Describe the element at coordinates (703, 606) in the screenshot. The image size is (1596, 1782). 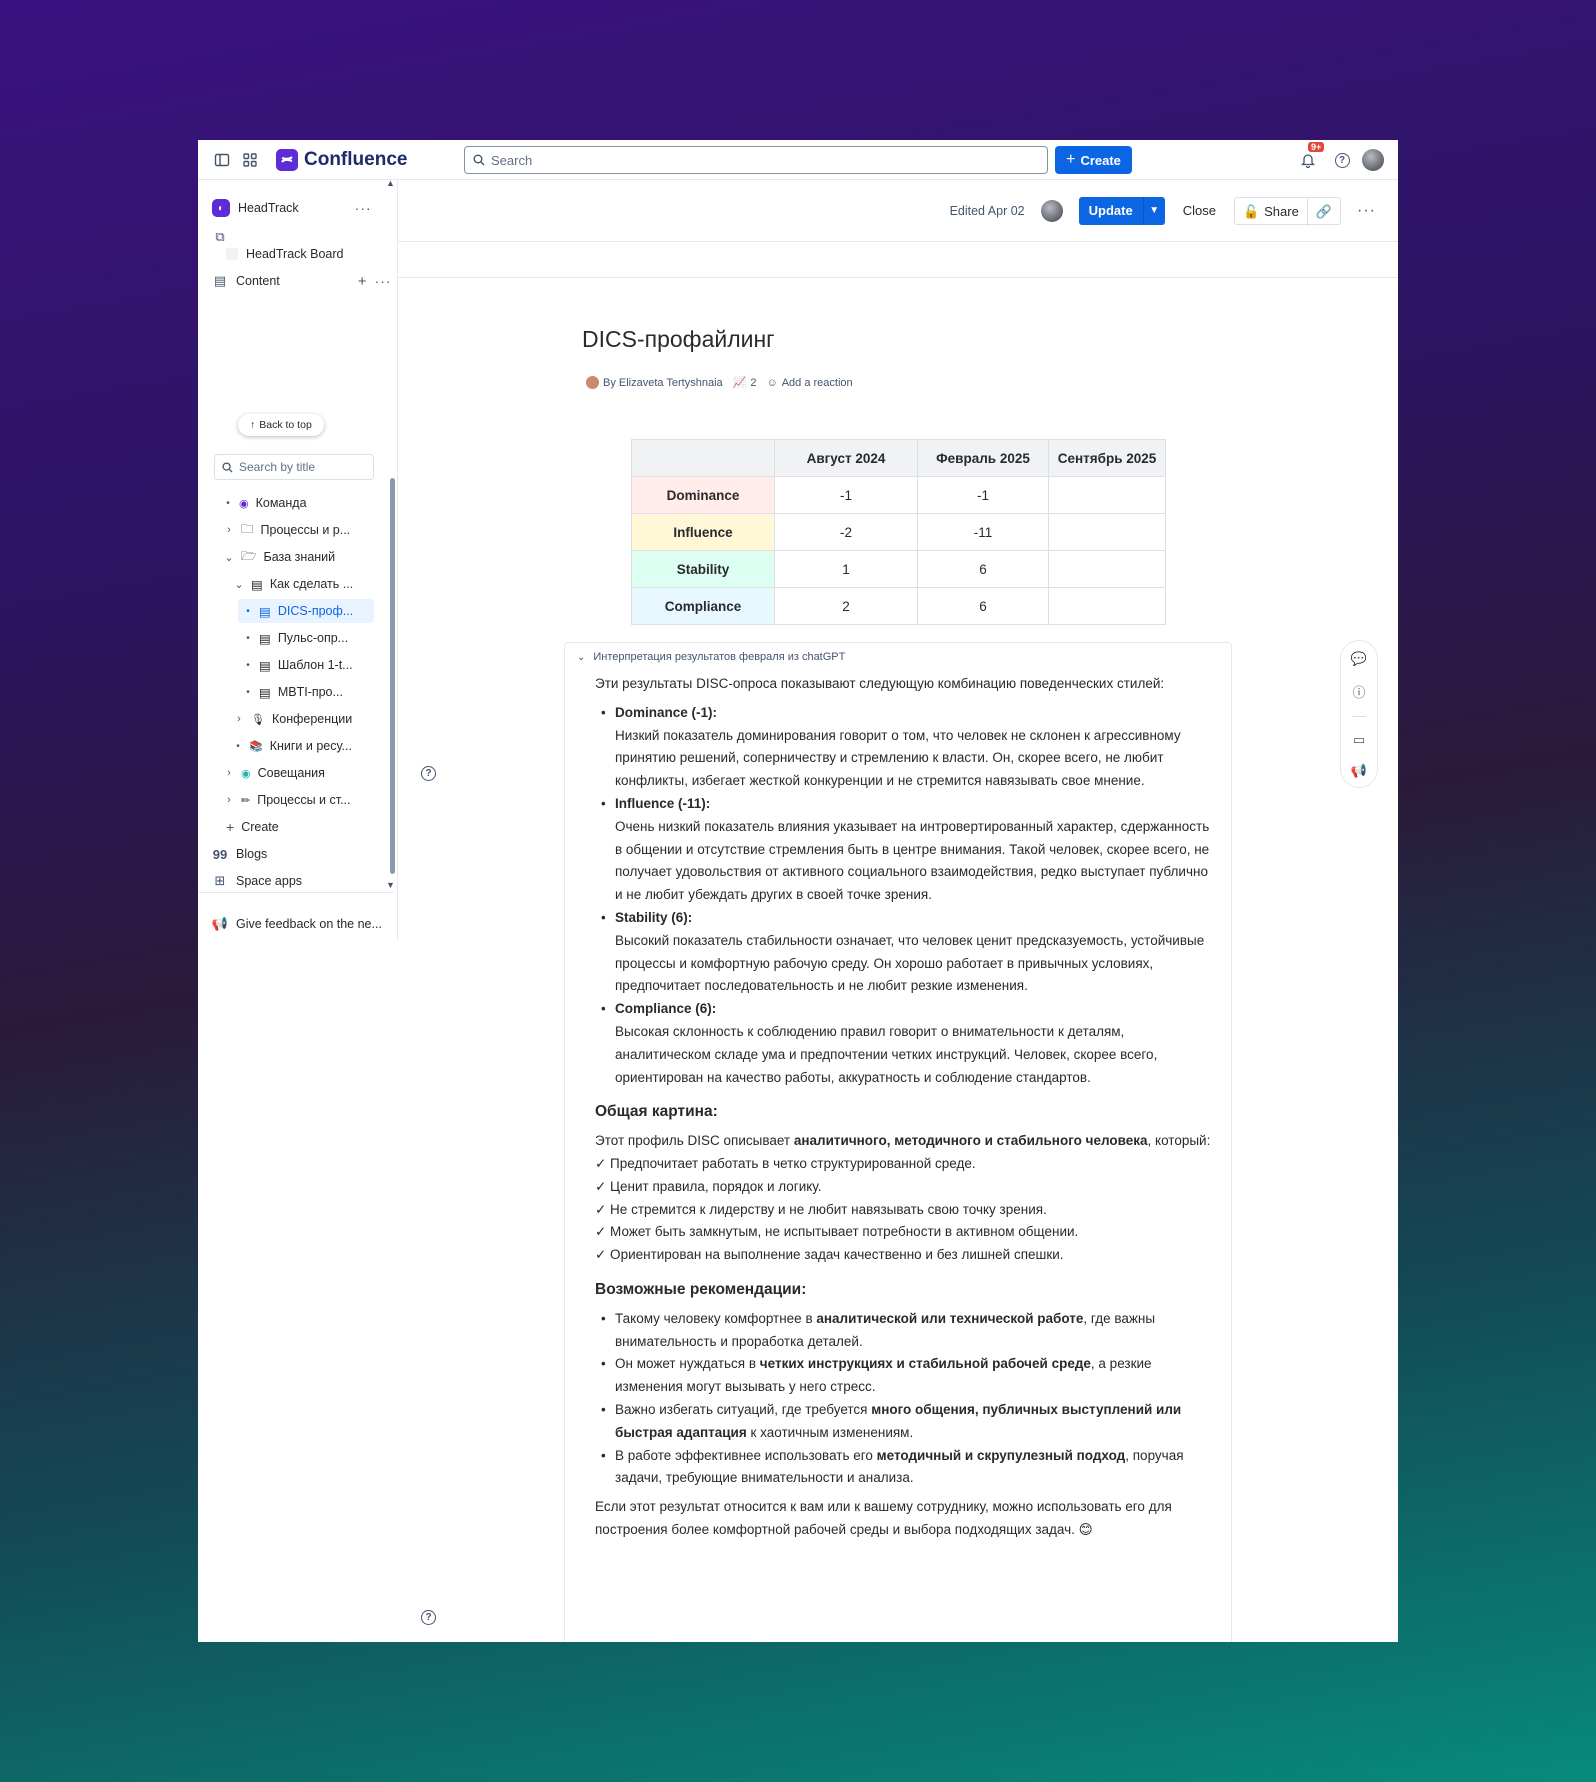
I see `table-row-label: Compliance` at that location.